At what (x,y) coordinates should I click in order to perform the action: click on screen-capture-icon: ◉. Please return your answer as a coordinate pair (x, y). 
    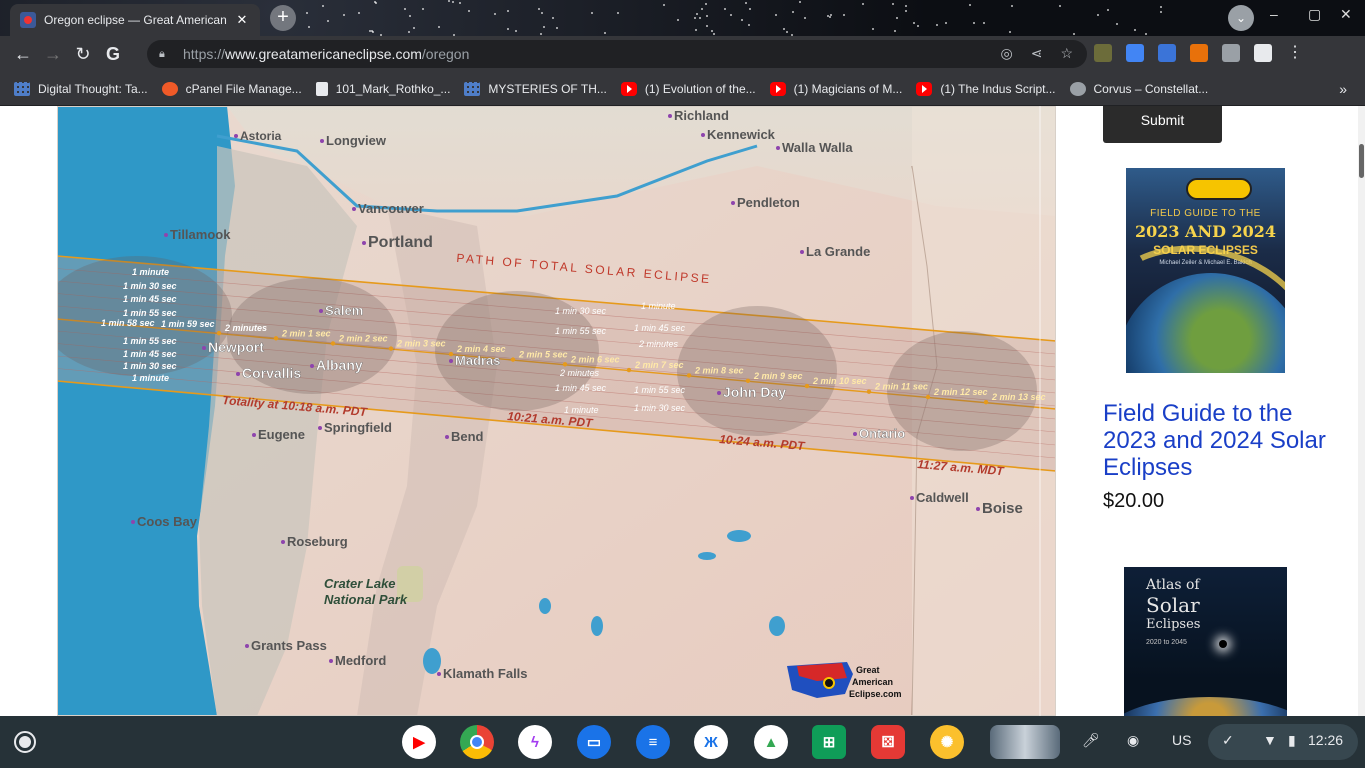
    Looking at the image, I should click on (1133, 740).